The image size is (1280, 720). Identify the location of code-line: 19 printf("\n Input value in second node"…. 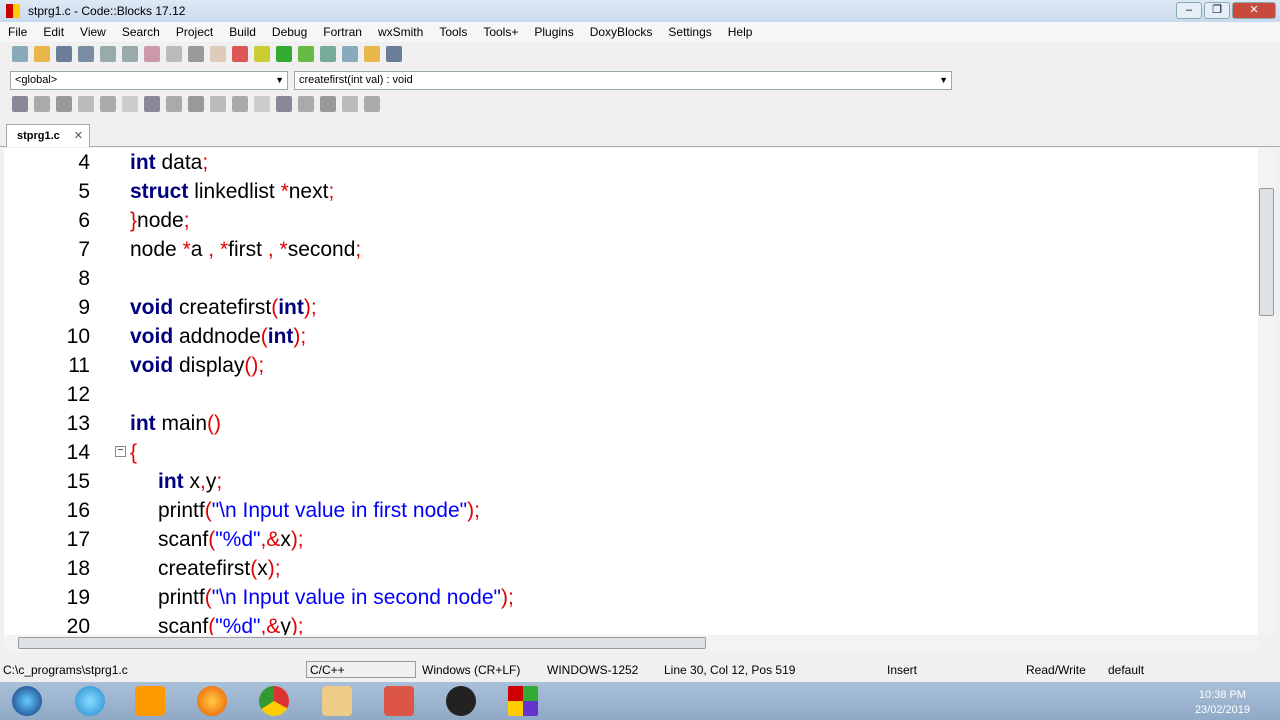
(629, 597).